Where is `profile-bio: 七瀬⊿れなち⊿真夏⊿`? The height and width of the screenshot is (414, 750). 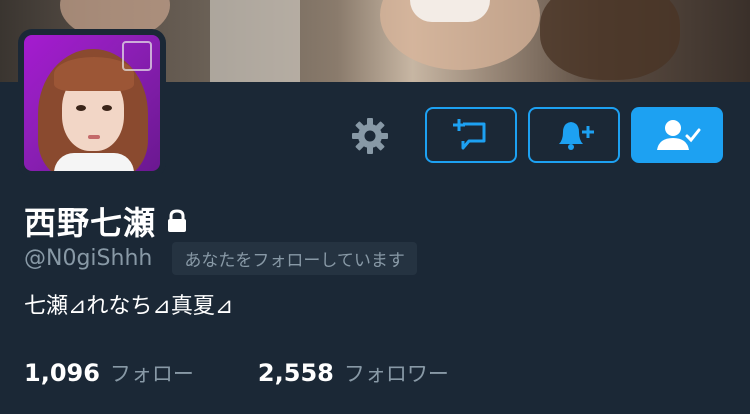 profile-bio: 七瀬⊿れなち⊿真夏⊿ is located at coordinates (129, 306).